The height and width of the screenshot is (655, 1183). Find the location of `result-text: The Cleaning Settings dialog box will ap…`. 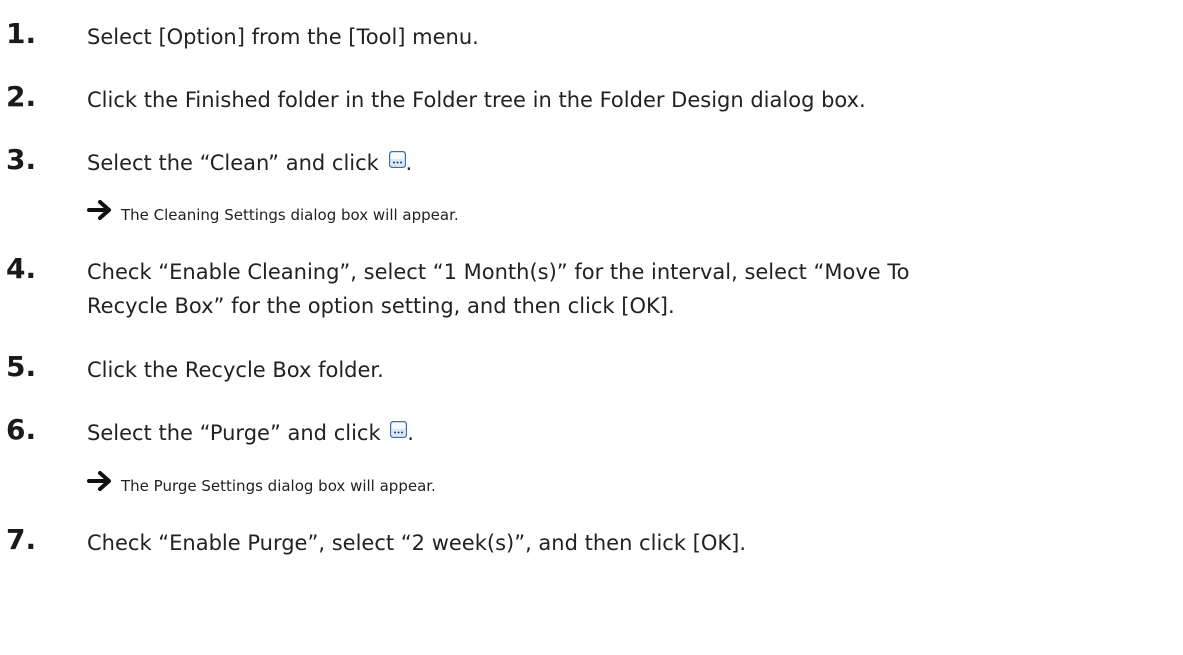

result-text: The Cleaning Settings dialog box will ap… is located at coordinates (290, 215).